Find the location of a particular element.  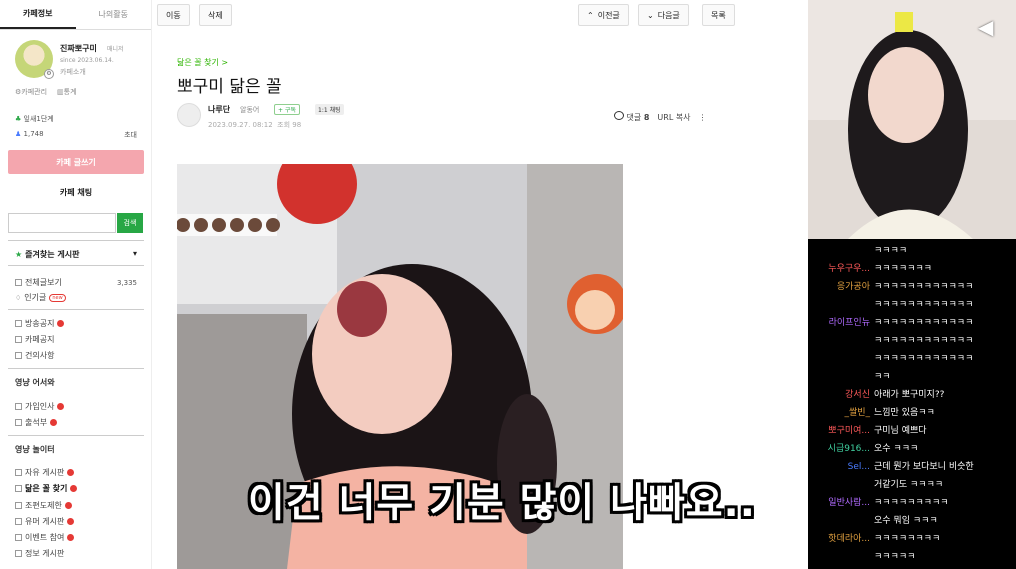

streamer-webcam: ◀ is located at coordinates (912, 119).